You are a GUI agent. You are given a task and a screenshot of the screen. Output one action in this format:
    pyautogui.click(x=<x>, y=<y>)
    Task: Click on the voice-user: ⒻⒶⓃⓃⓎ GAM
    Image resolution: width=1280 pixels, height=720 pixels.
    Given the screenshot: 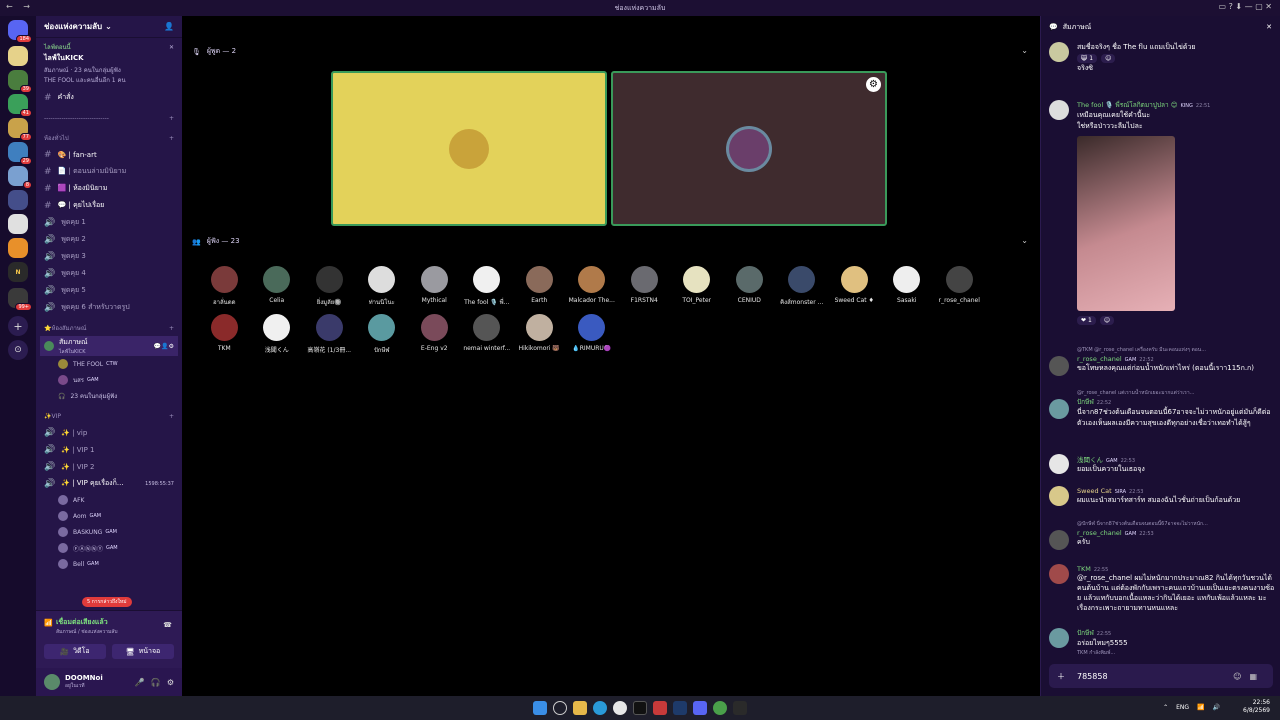 What is the action you would take?
    pyautogui.click(x=109, y=548)
    